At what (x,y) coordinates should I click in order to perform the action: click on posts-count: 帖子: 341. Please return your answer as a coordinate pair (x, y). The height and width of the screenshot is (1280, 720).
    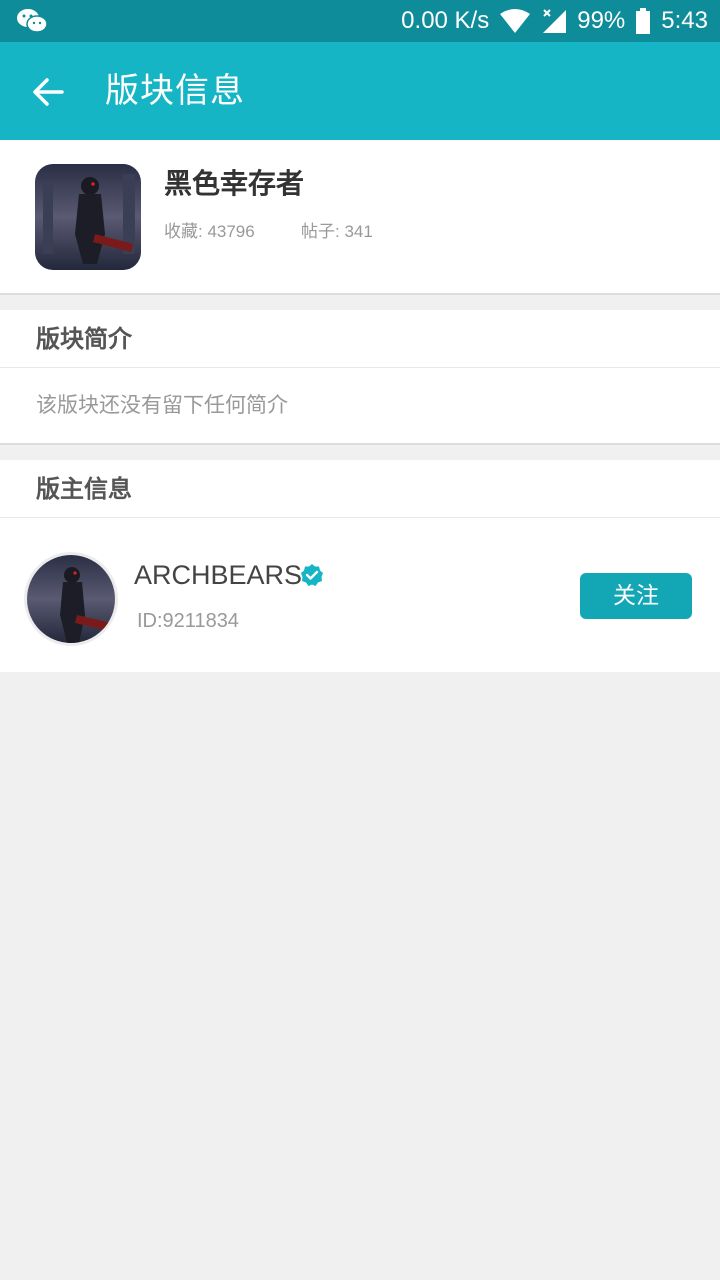
    Looking at the image, I should click on (337, 231).